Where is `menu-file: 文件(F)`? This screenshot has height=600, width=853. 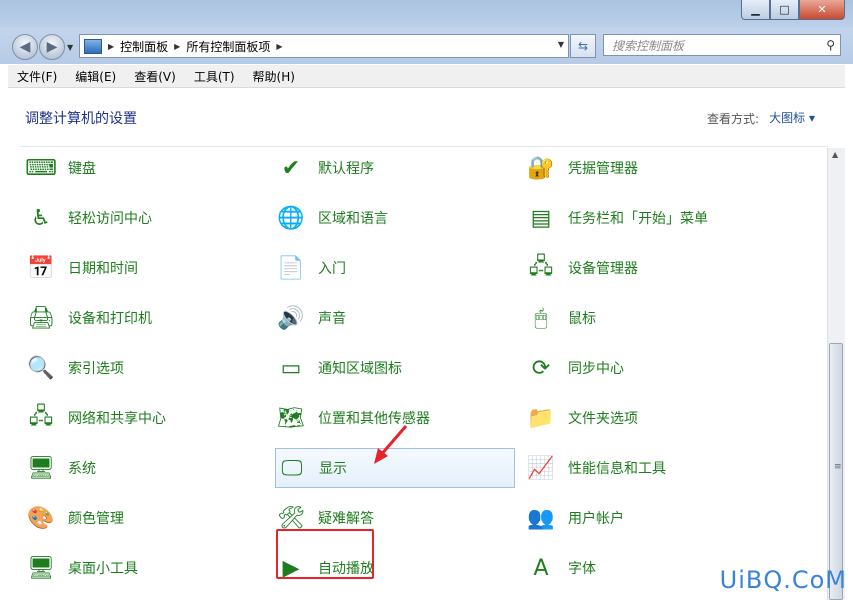
menu-file: 文件(F) is located at coordinates (37, 76).